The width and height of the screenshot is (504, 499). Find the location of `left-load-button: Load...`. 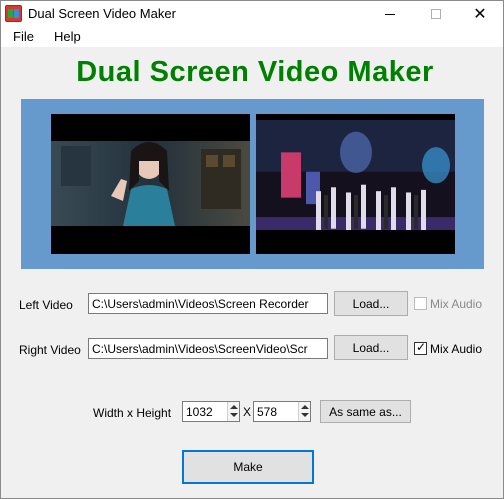

left-load-button: Load... is located at coordinates (371, 303).